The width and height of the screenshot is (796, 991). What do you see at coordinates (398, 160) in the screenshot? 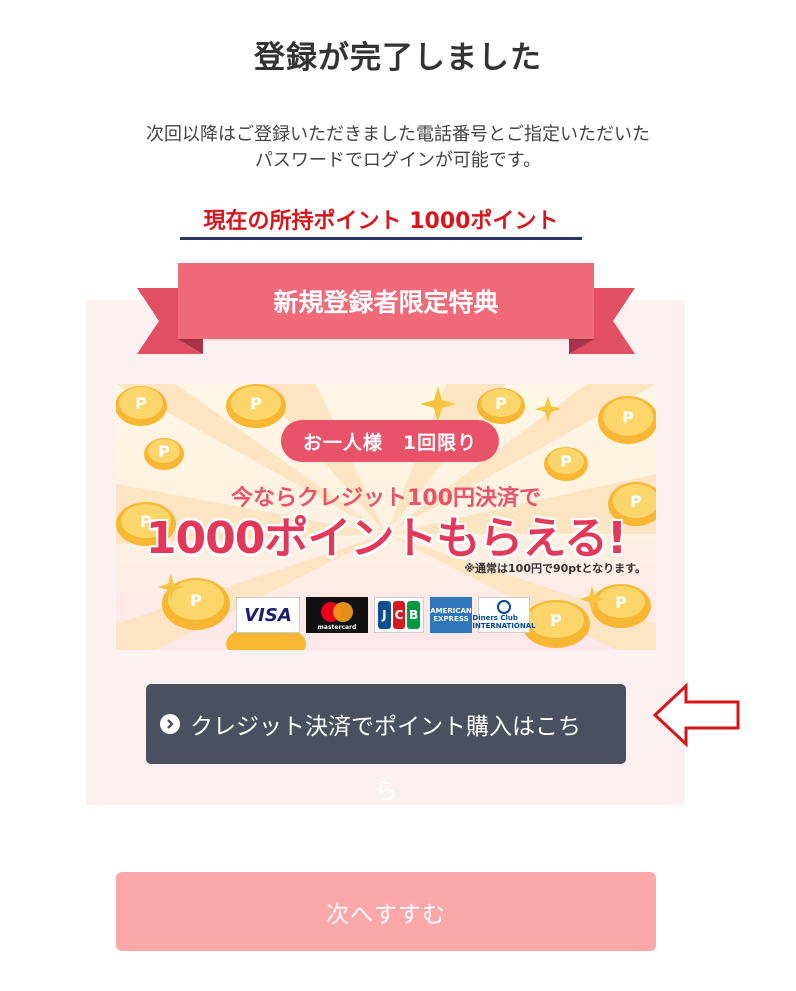
I see `intro-line-2: パスワードでログインが可能です。` at bounding box center [398, 160].